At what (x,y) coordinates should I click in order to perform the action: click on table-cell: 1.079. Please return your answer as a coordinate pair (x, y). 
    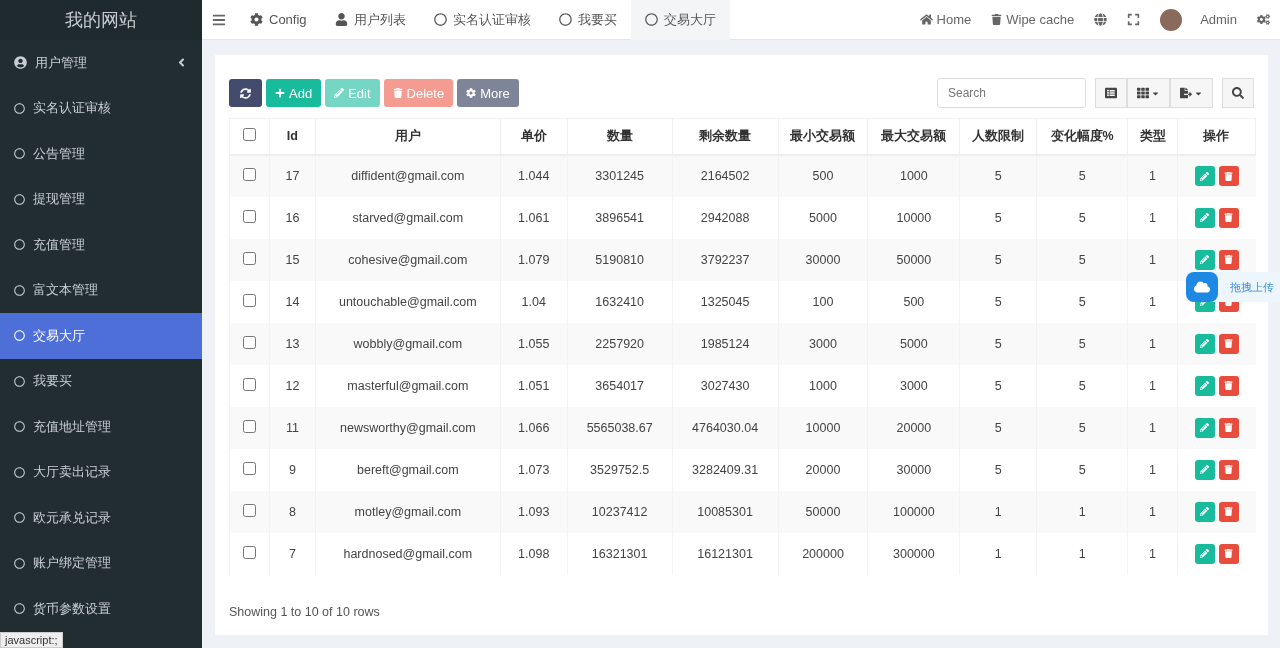
    Looking at the image, I should click on (534, 259).